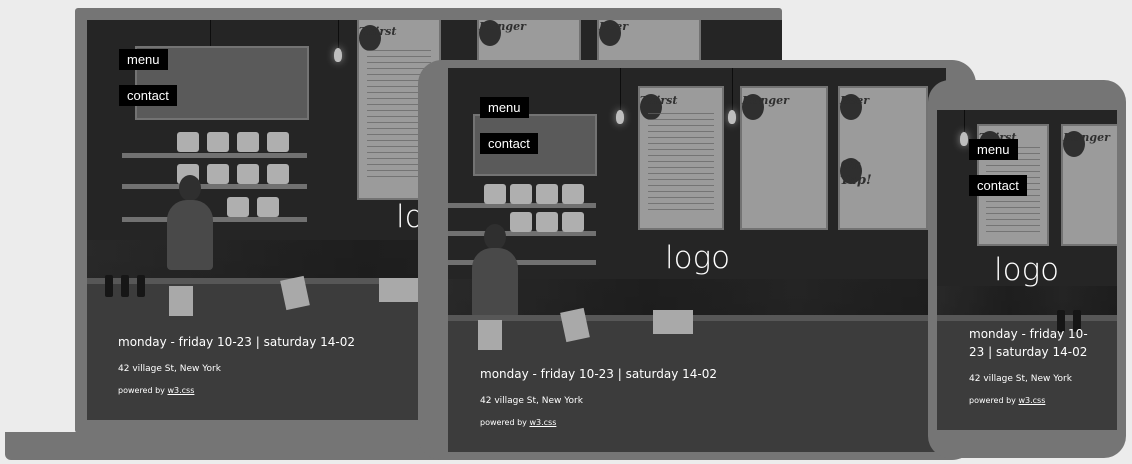  What do you see at coordinates (1028, 352) in the screenshot?
I see `opening-hours-line-2: 23 | saturday 14-02` at bounding box center [1028, 352].